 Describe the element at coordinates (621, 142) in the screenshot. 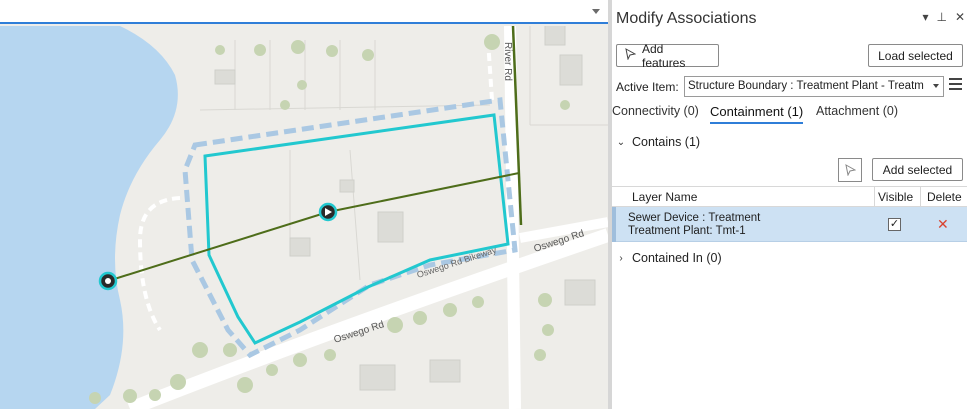

I see `chevron-down-icon: ⌄` at that location.